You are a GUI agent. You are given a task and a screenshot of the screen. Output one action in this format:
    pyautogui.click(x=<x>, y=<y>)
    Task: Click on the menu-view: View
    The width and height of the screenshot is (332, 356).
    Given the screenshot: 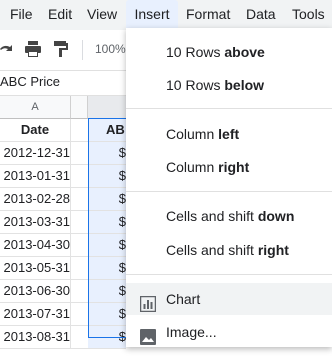 What is the action you would take?
    pyautogui.click(x=102, y=14)
    